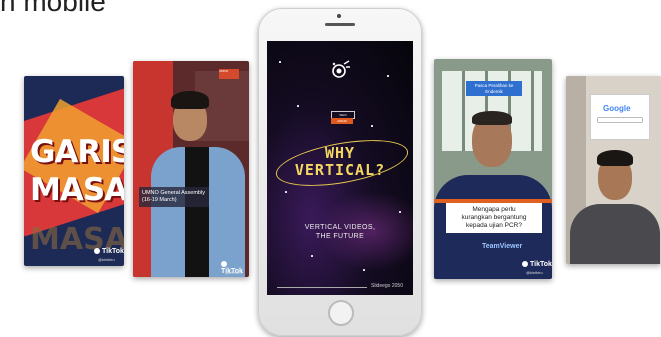  What do you see at coordinates (229, 74) in the screenshot?
I see `wall-sign: UMNO` at bounding box center [229, 74].